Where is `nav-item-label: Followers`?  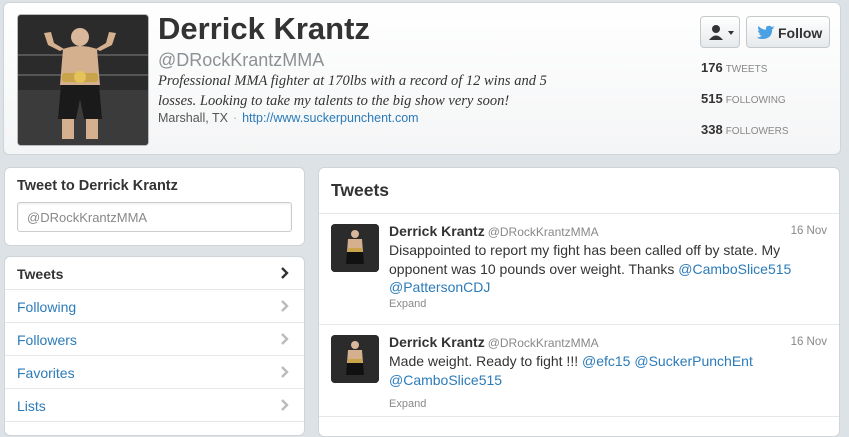
nav-item-label: Followers is located at coordinates (47, 340).